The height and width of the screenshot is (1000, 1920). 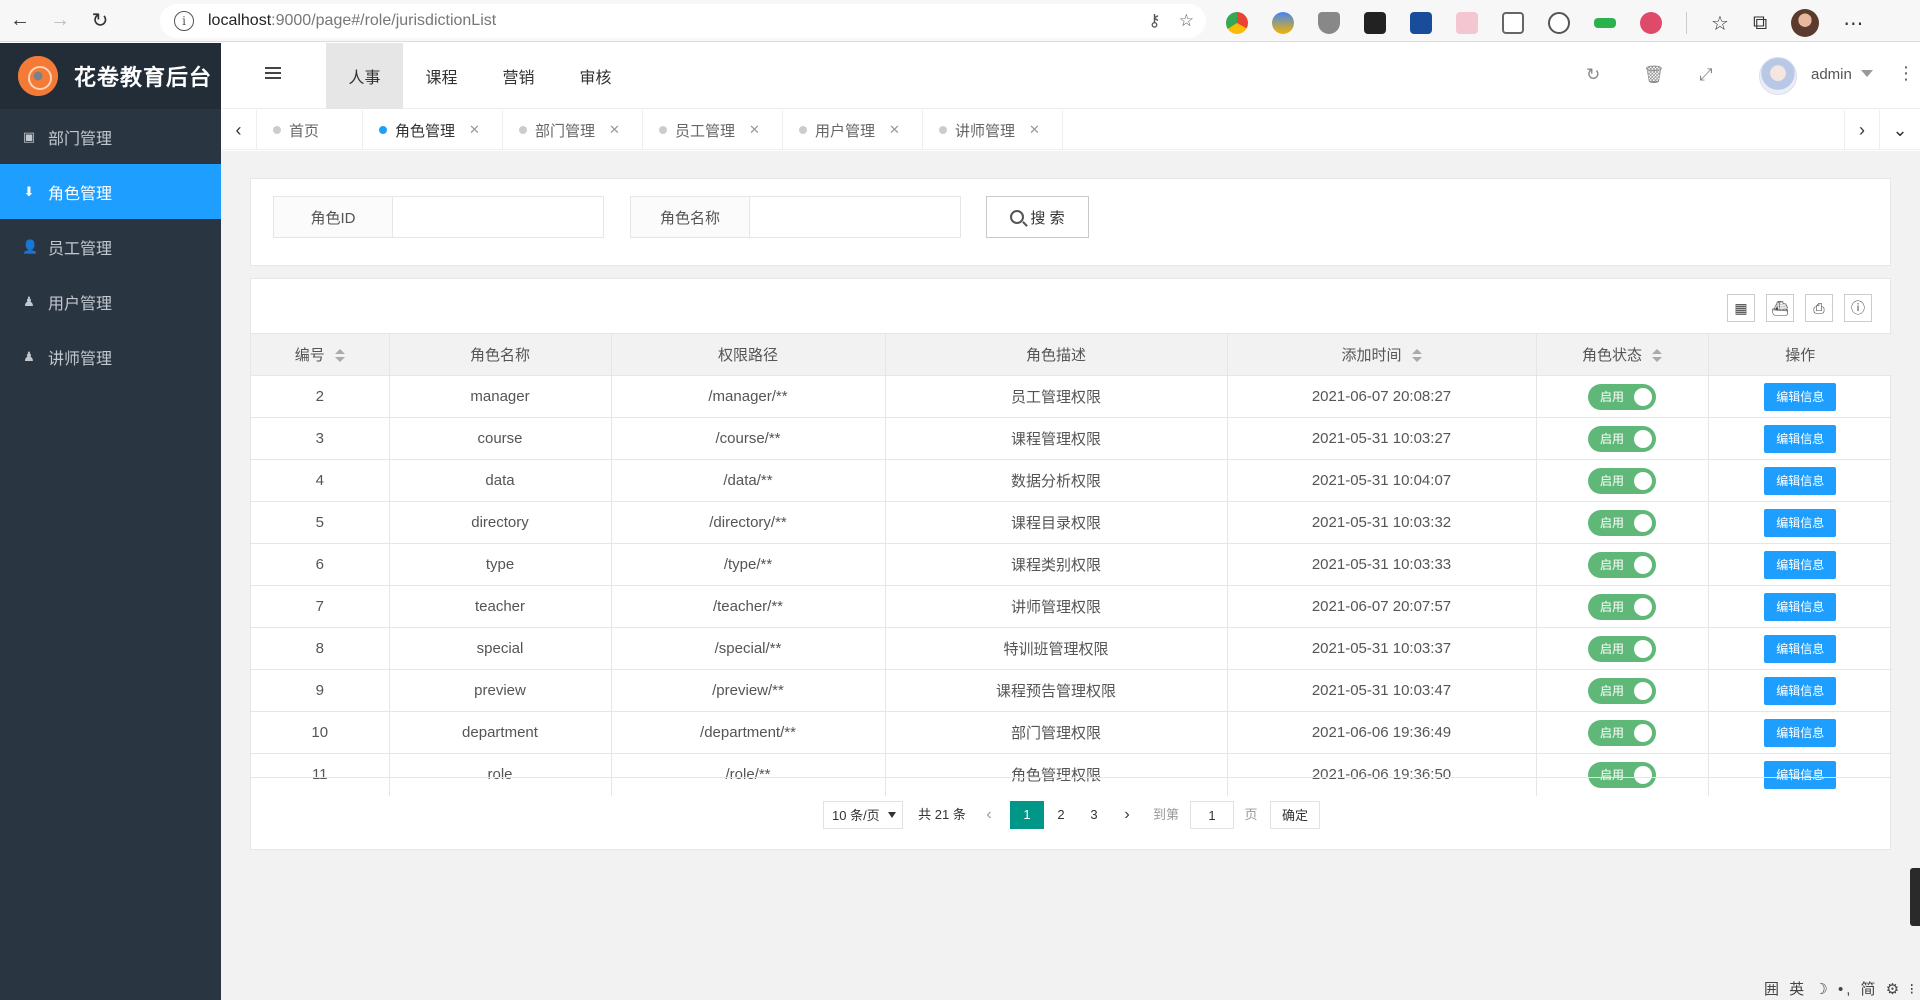 What do you see at coordinates (320, 648) in the screenshot?
I see `cell-id: 8` at bounding box center [320, 648].